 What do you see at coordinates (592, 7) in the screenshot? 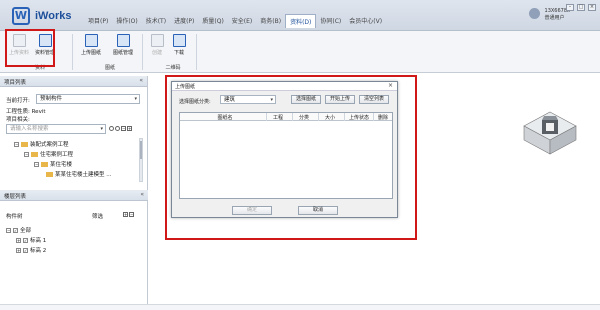
I see `close-button: ×` at bounding box center [592, 7].